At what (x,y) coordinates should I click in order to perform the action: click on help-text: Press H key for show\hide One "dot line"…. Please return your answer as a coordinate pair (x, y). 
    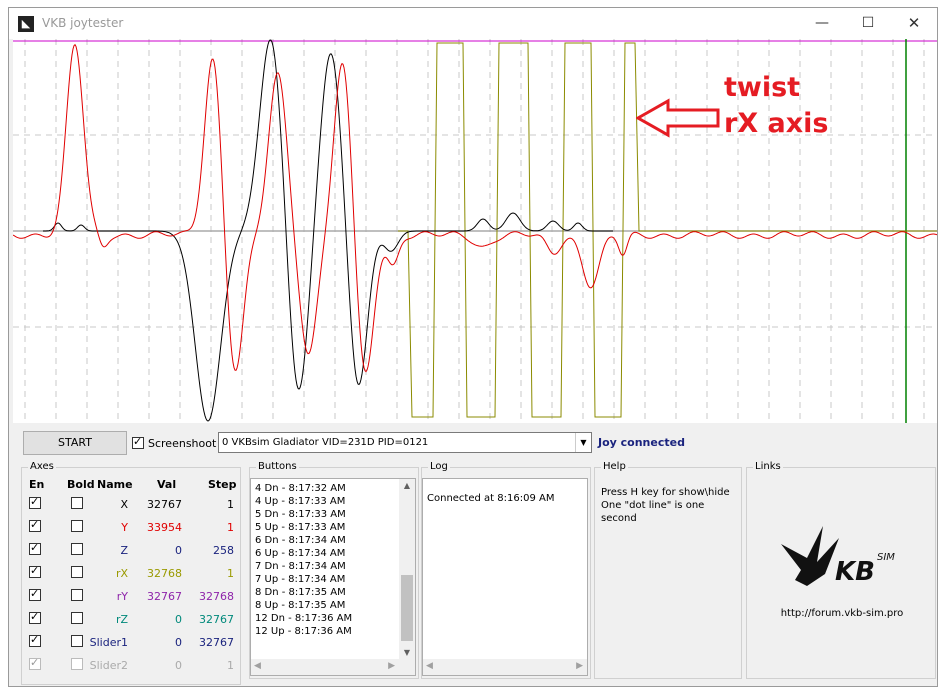
    Looking at the image, I should click on (671, 505).